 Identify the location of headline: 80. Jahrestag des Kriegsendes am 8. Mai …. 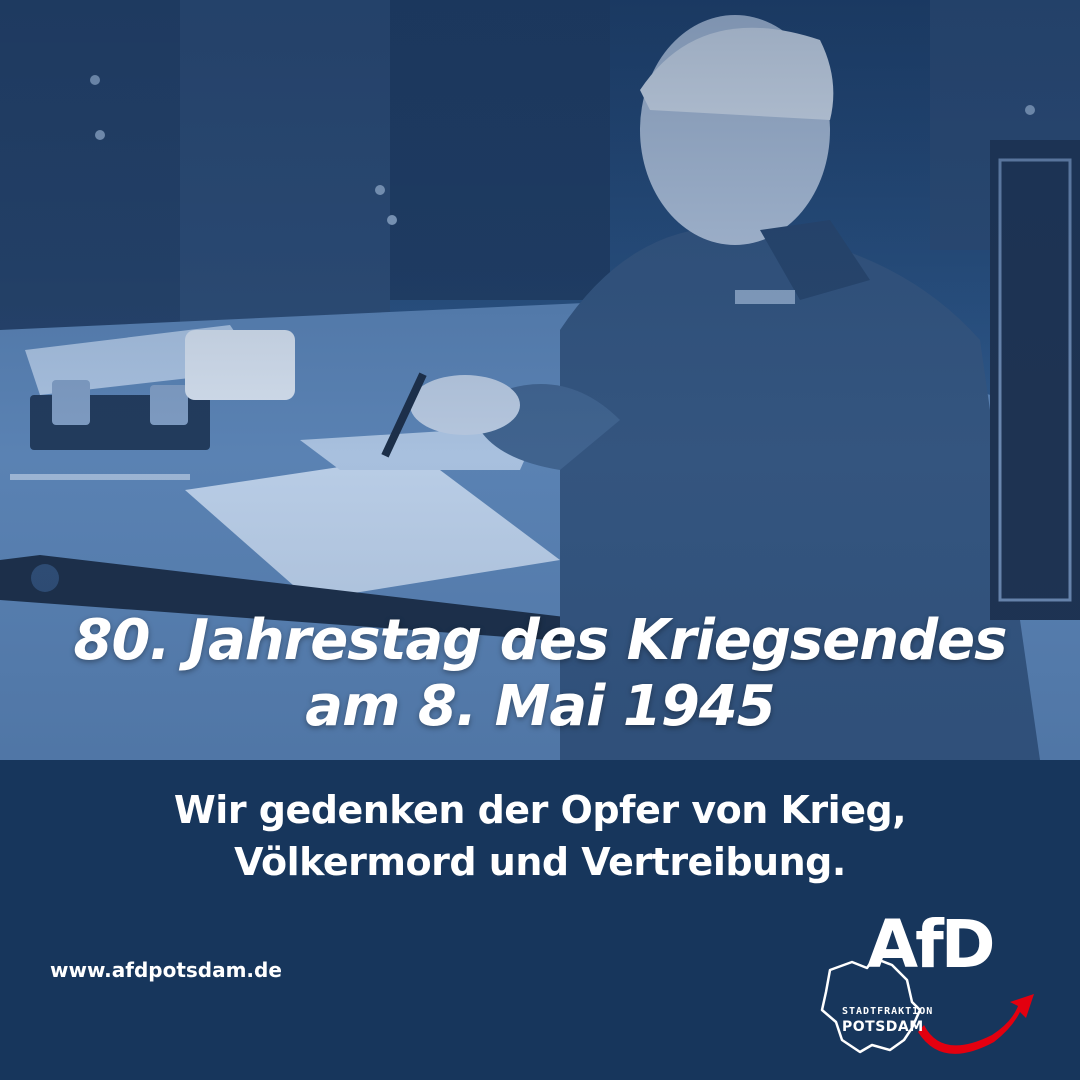
(540, 674).